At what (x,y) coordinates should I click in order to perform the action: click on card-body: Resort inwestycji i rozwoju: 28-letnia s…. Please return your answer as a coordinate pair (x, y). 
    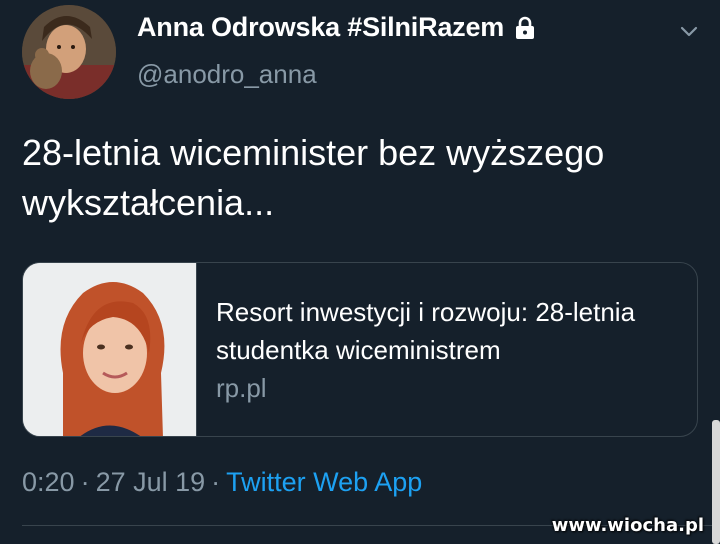
    Looking at the image, I should click on (451, 350).